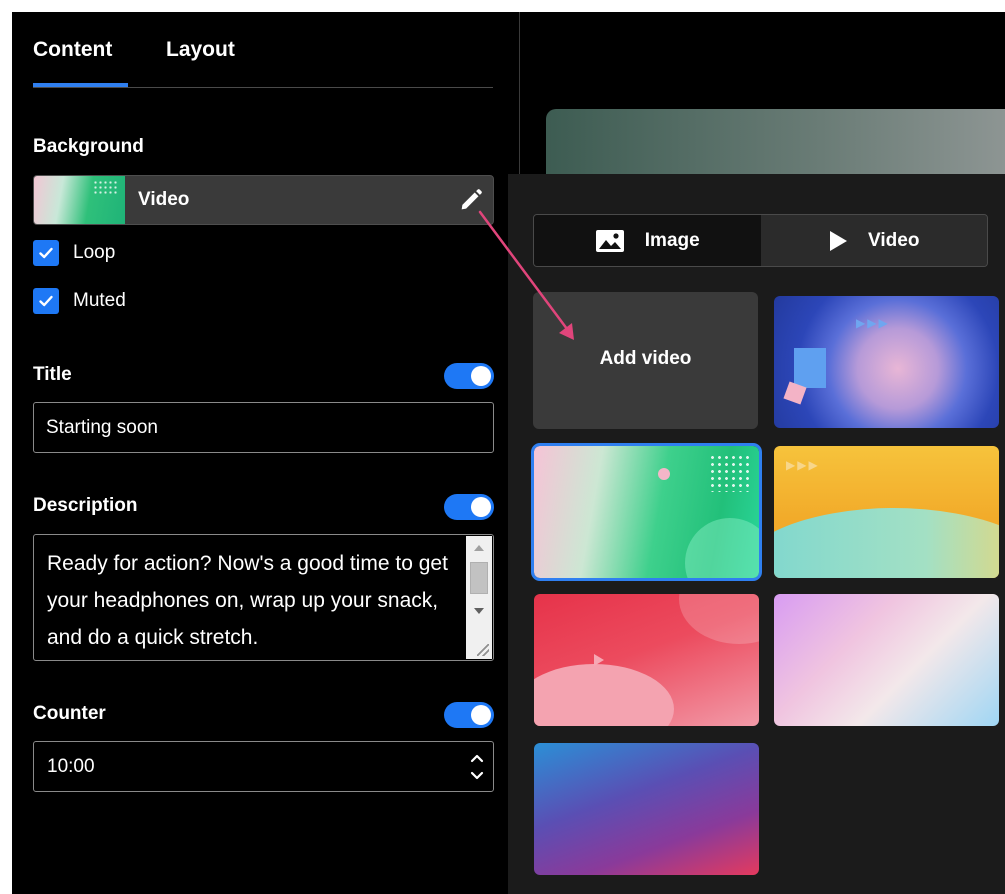 This screenshot has width=1005, height=894. Describe the element at coordinates (94, 252) in the screenshot. I see `loop-label: Loop` at that location.